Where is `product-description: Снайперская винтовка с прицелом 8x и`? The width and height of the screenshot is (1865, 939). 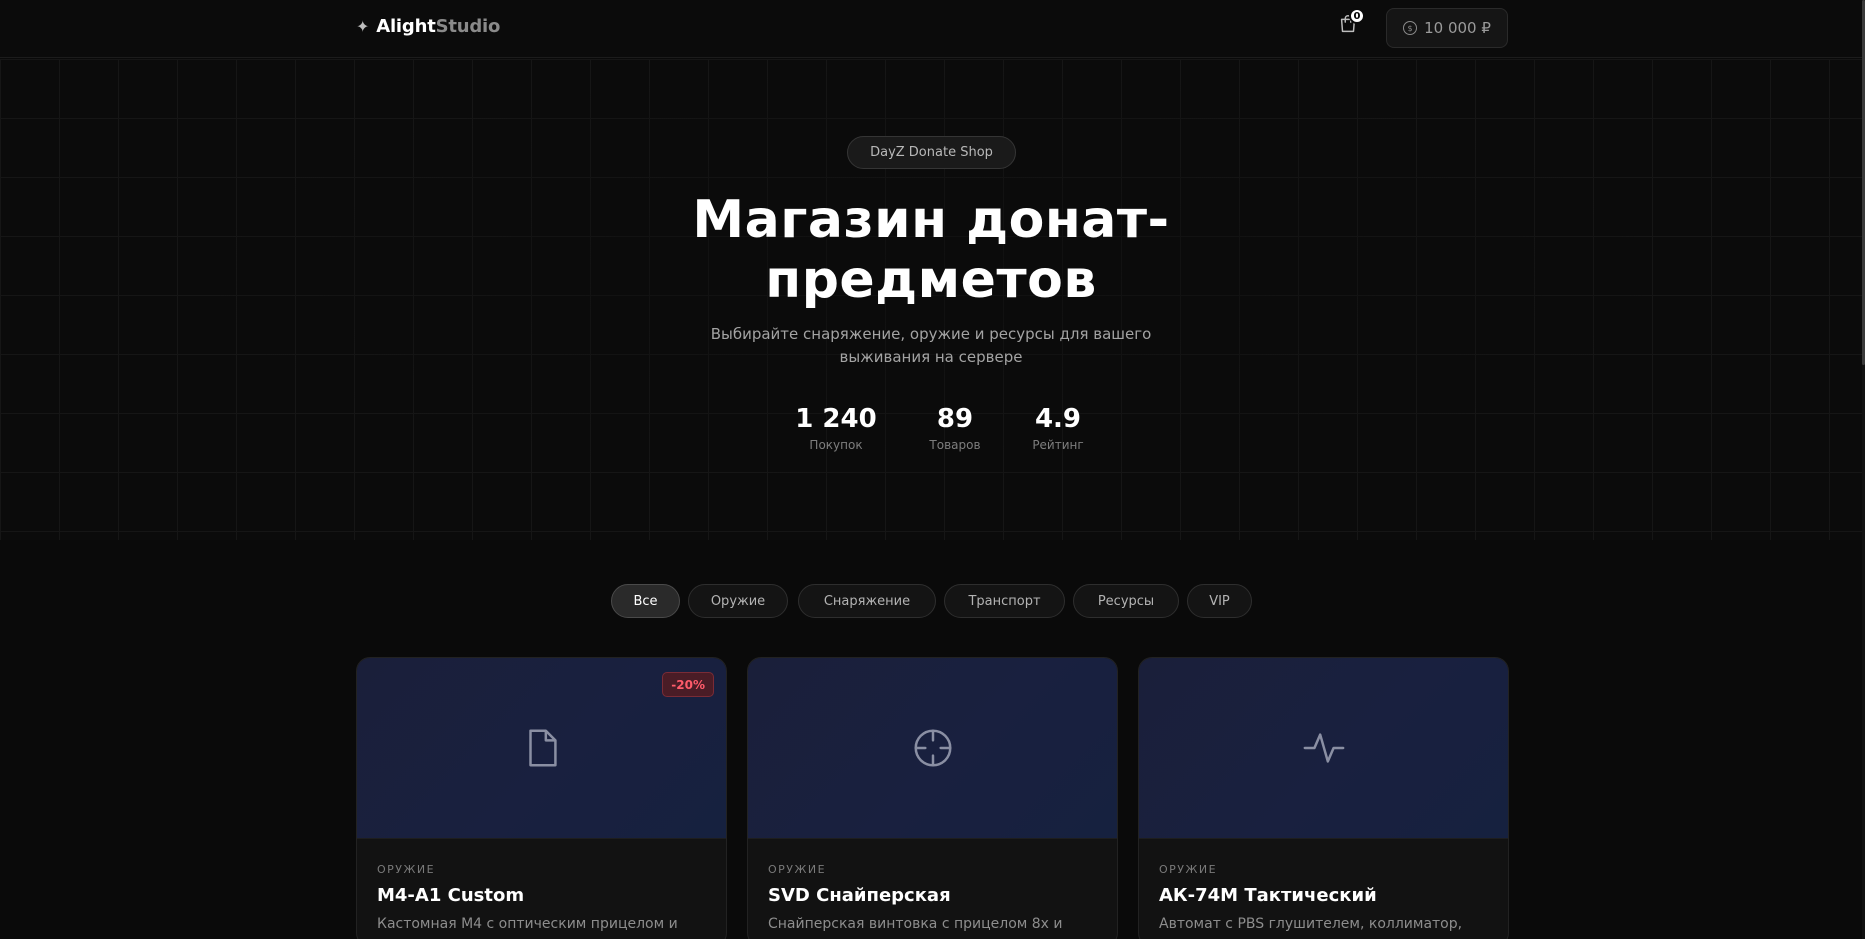
product-description: Снайперская винтовка с прицелом 8x и is located at coordinates (915, 924).